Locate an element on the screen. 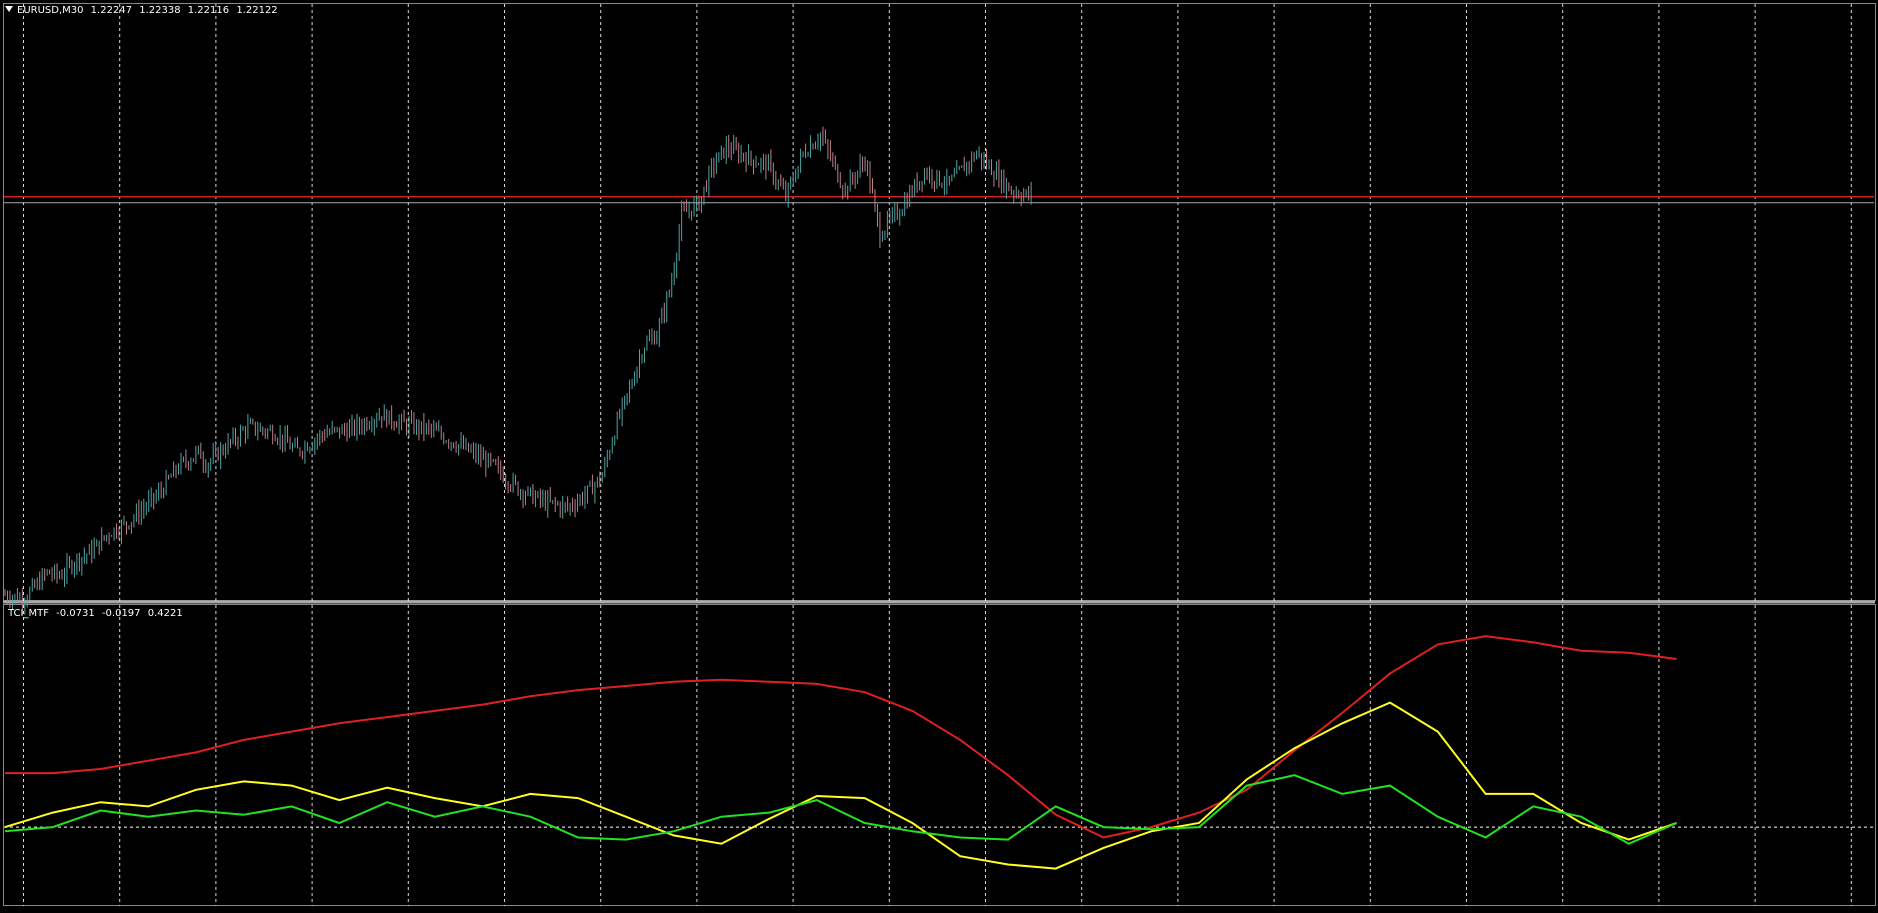  indicator-value-3: 0.4221 is located at coordinates (165, 613).